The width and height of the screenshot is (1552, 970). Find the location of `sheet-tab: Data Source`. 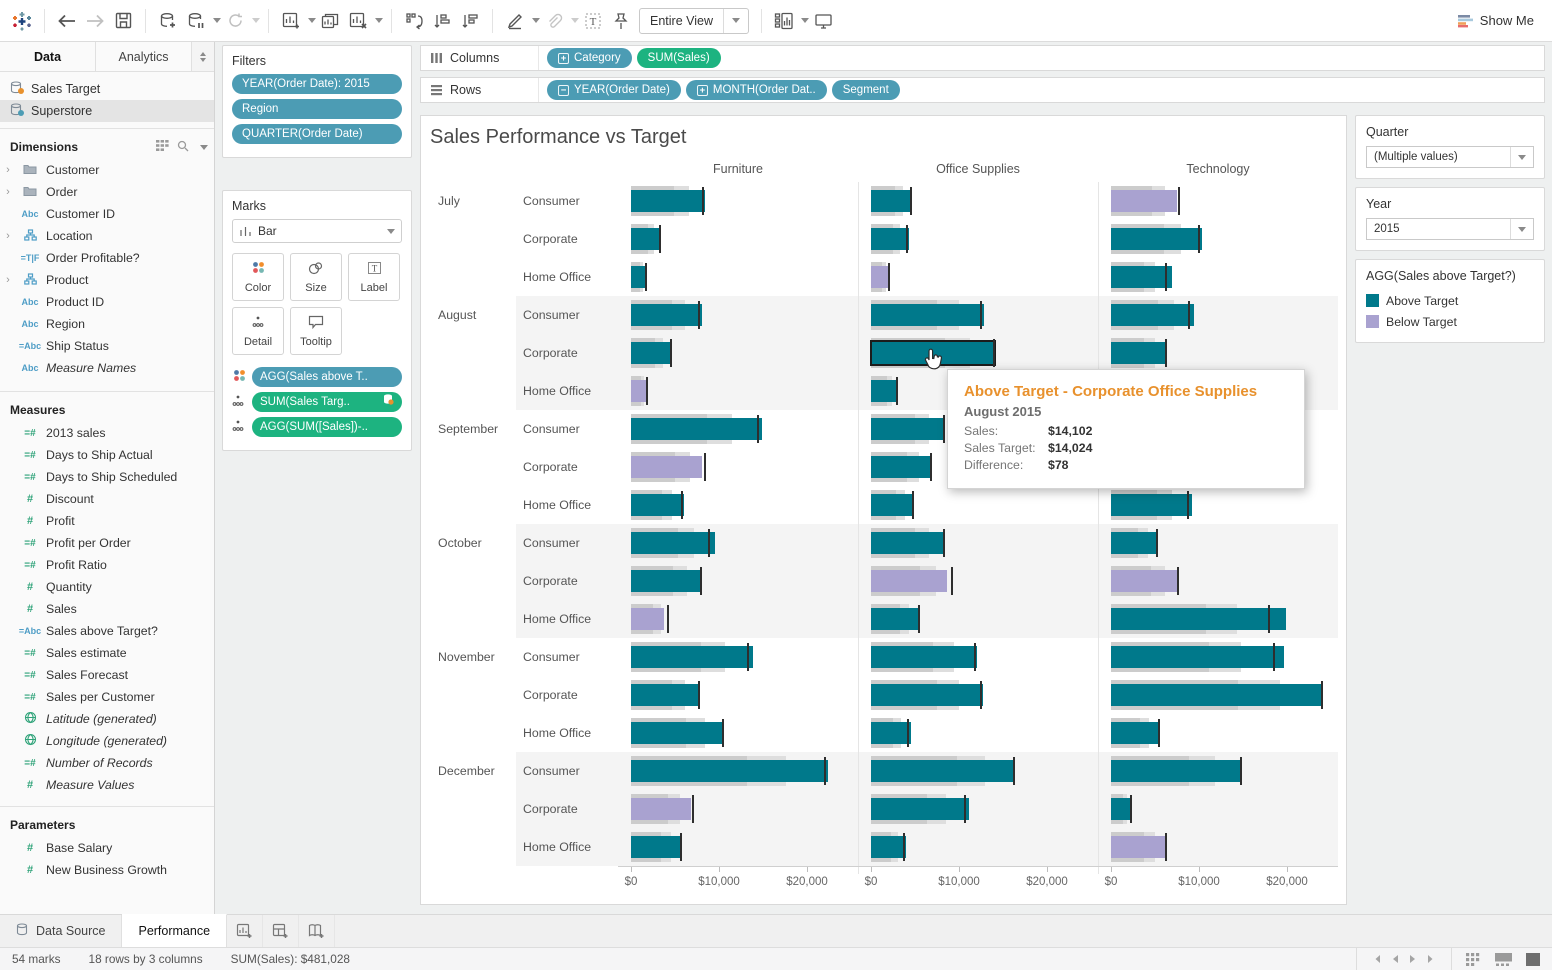

sheet-tab: Data Source is located at coordinates (61, 931).